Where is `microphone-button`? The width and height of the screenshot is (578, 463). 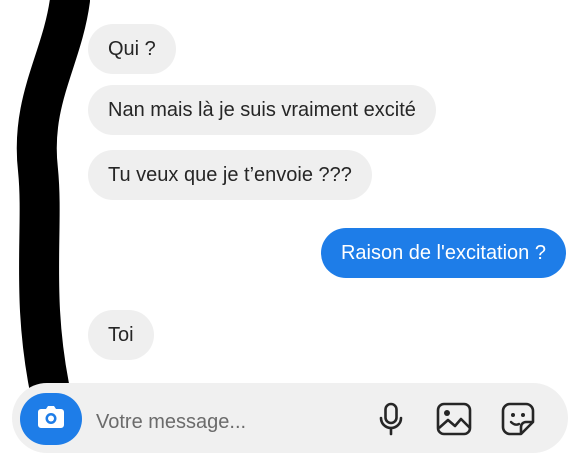
microphone-button is located at coordinates (391, 421).